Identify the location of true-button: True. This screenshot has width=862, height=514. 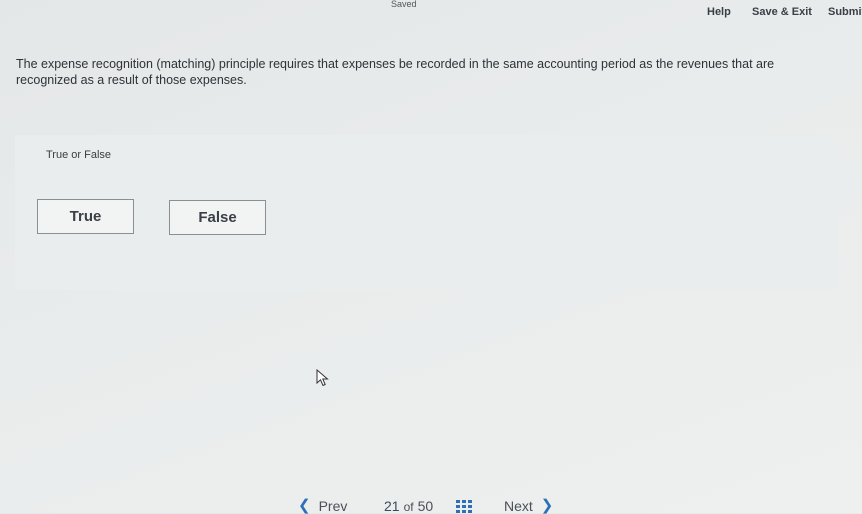
(85, 216).